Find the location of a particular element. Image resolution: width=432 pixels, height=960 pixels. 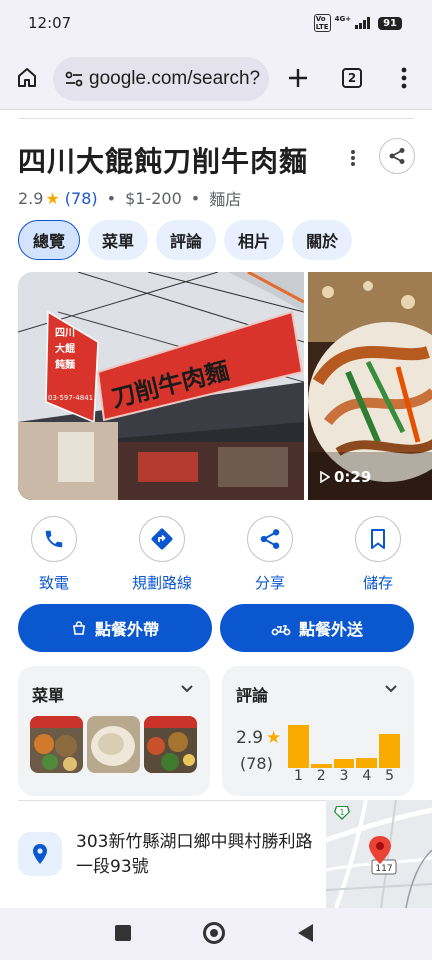

home-dot-icon is located at coordinates (214, 933).